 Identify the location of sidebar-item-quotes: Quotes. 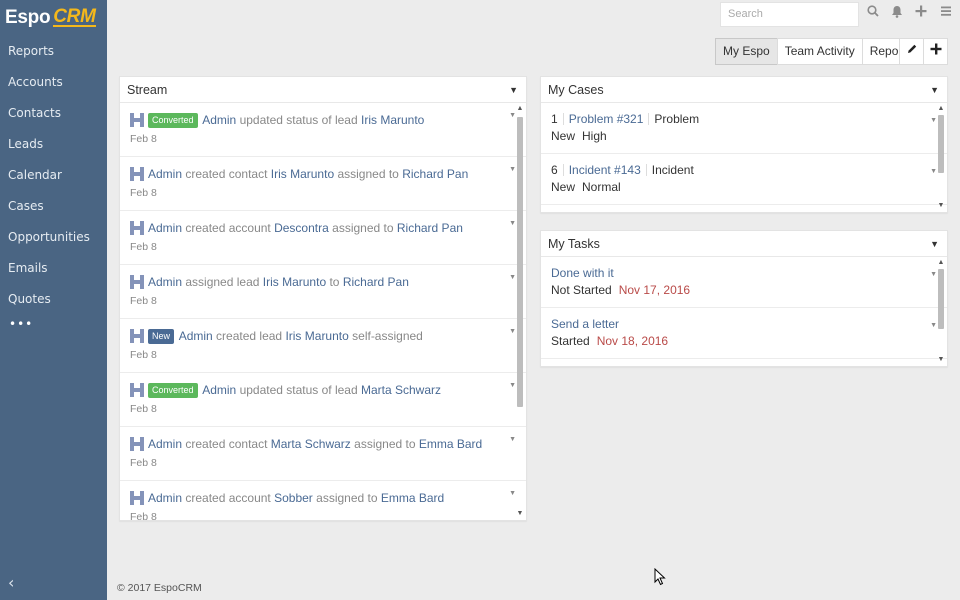
(53, 299).